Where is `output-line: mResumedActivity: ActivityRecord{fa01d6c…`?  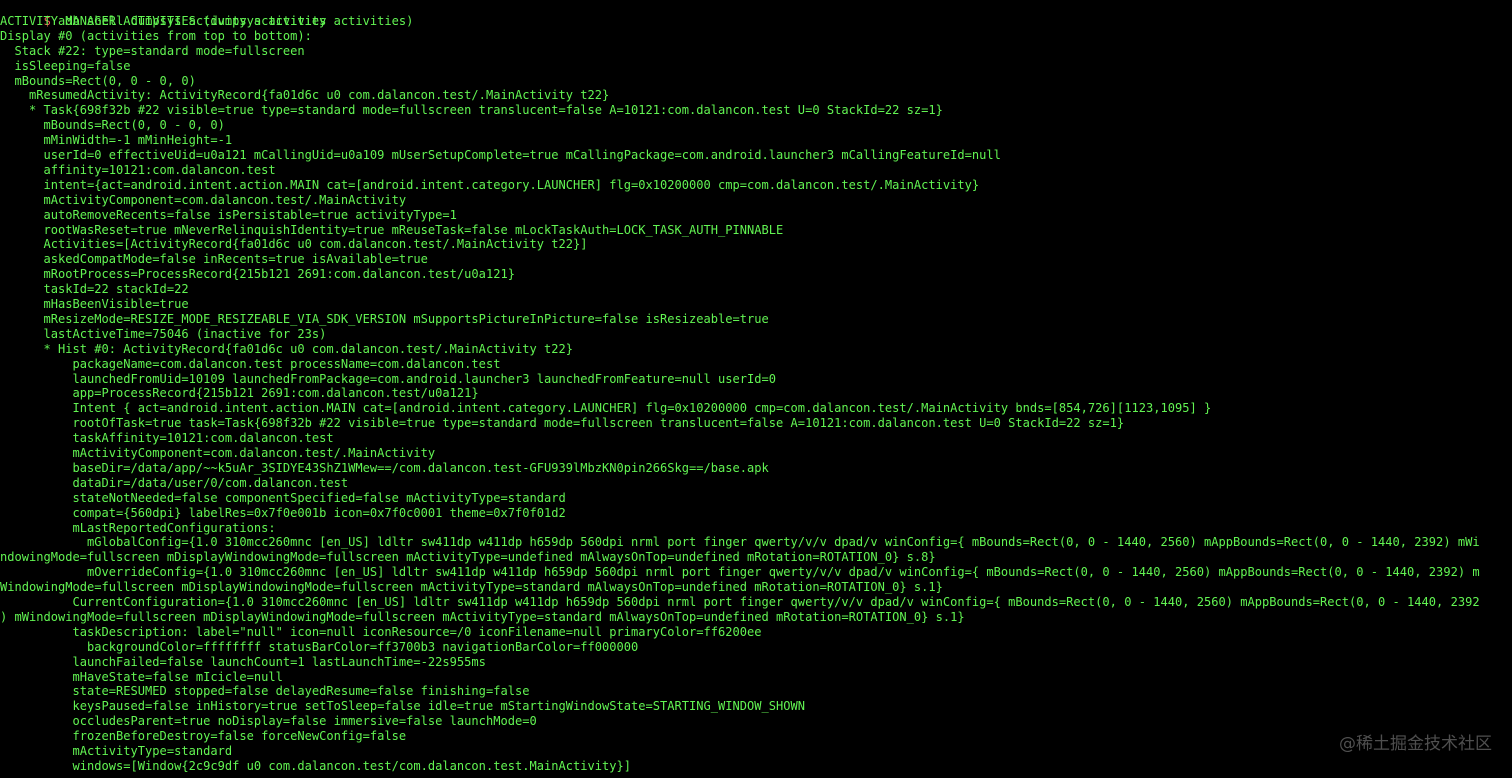
output-line: mResumedActivity: ActivityRecord{fa01d6c… is located at coordinates (305, 95).